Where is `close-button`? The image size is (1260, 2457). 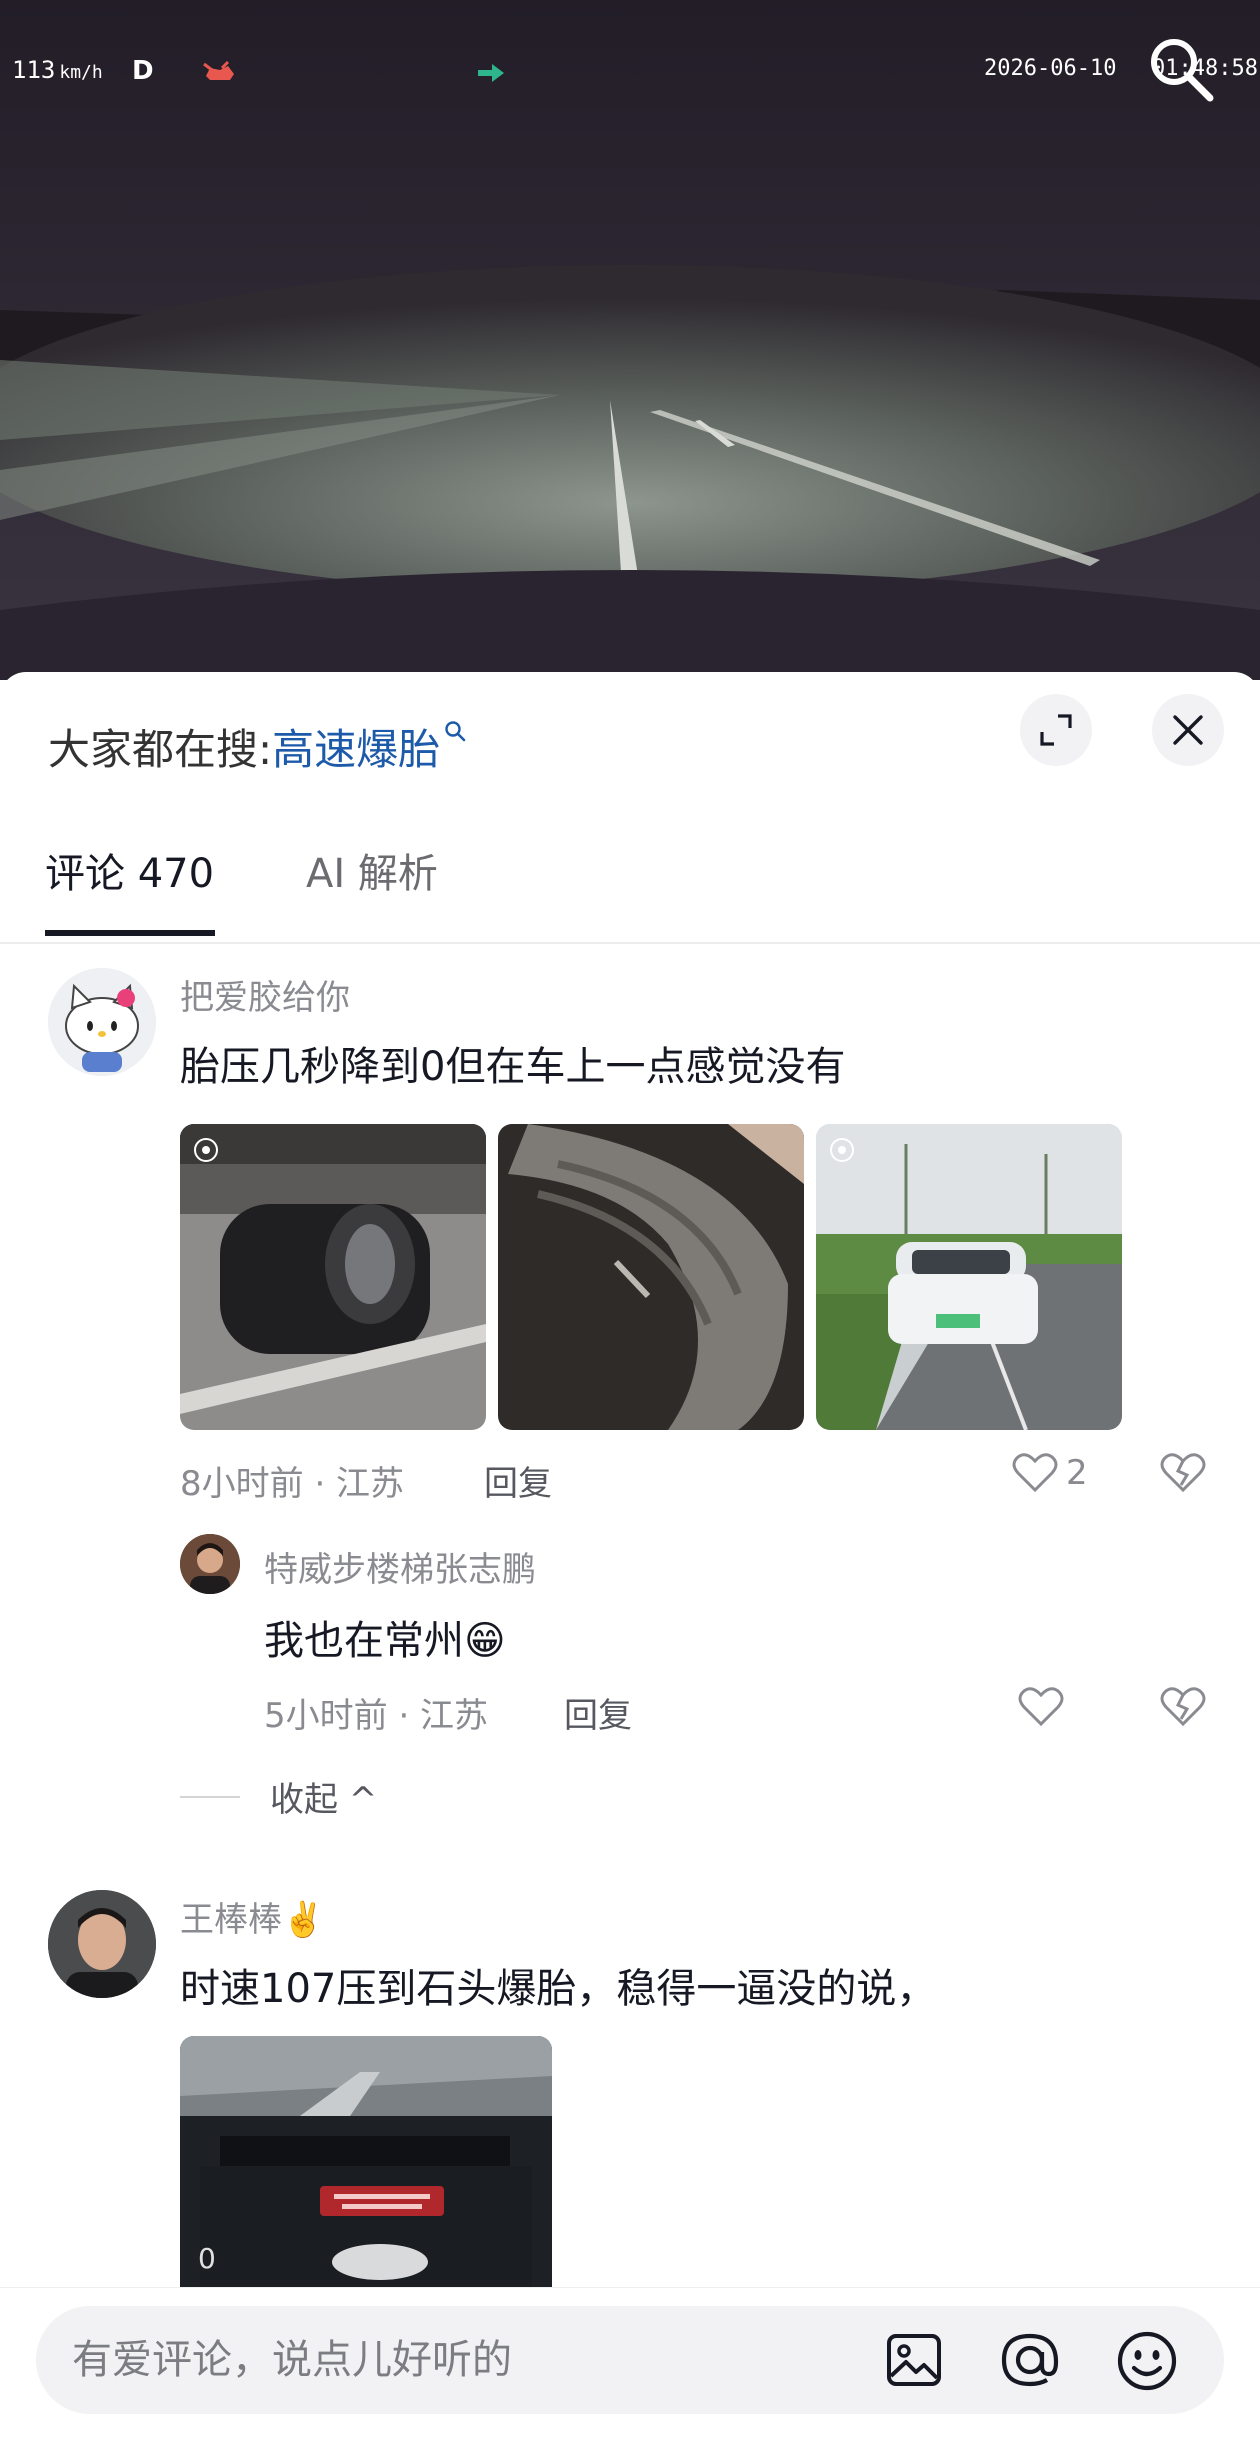 close-button is located at coordinates (1188, 730).